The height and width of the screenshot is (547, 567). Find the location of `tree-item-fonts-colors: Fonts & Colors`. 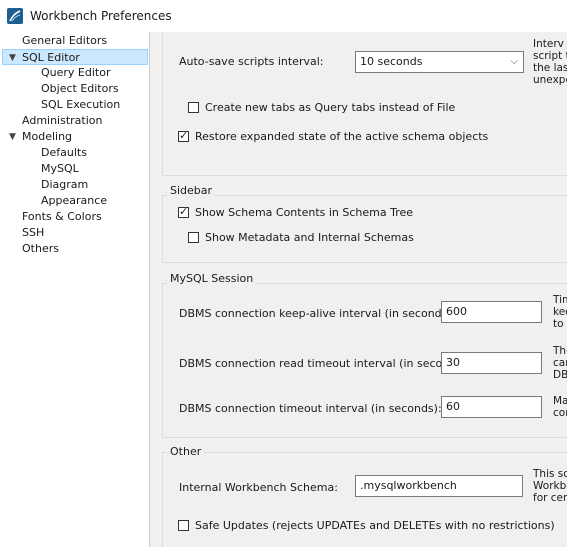

tree-item-fonts-colors: Fonts & Colors is located at coordinates (62, 217).